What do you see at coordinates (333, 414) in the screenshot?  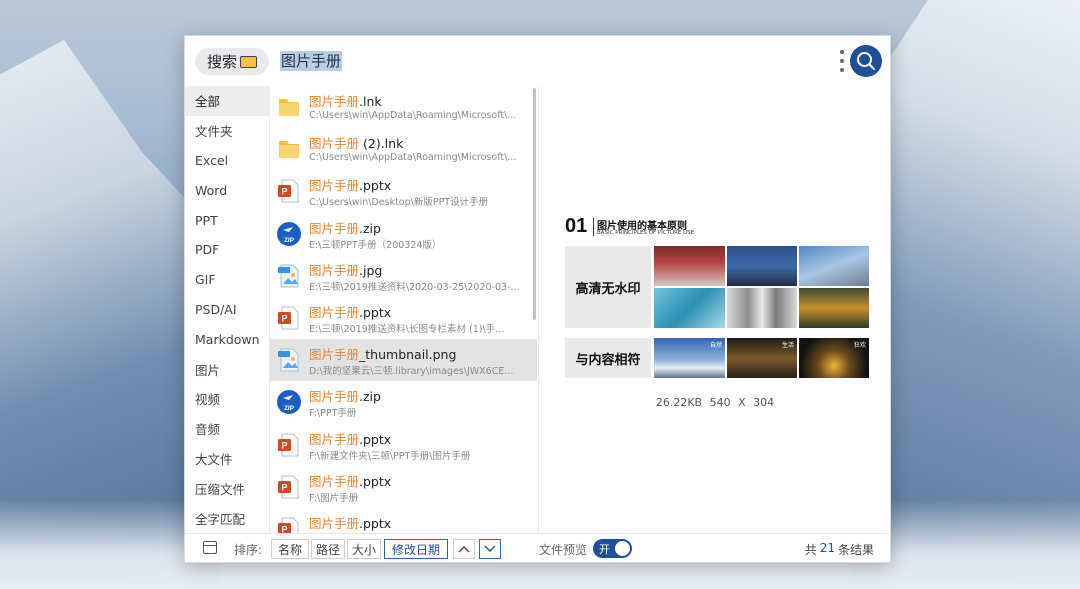 I see `file-path: F:\PPT手册` at bounding box center [333, 414].